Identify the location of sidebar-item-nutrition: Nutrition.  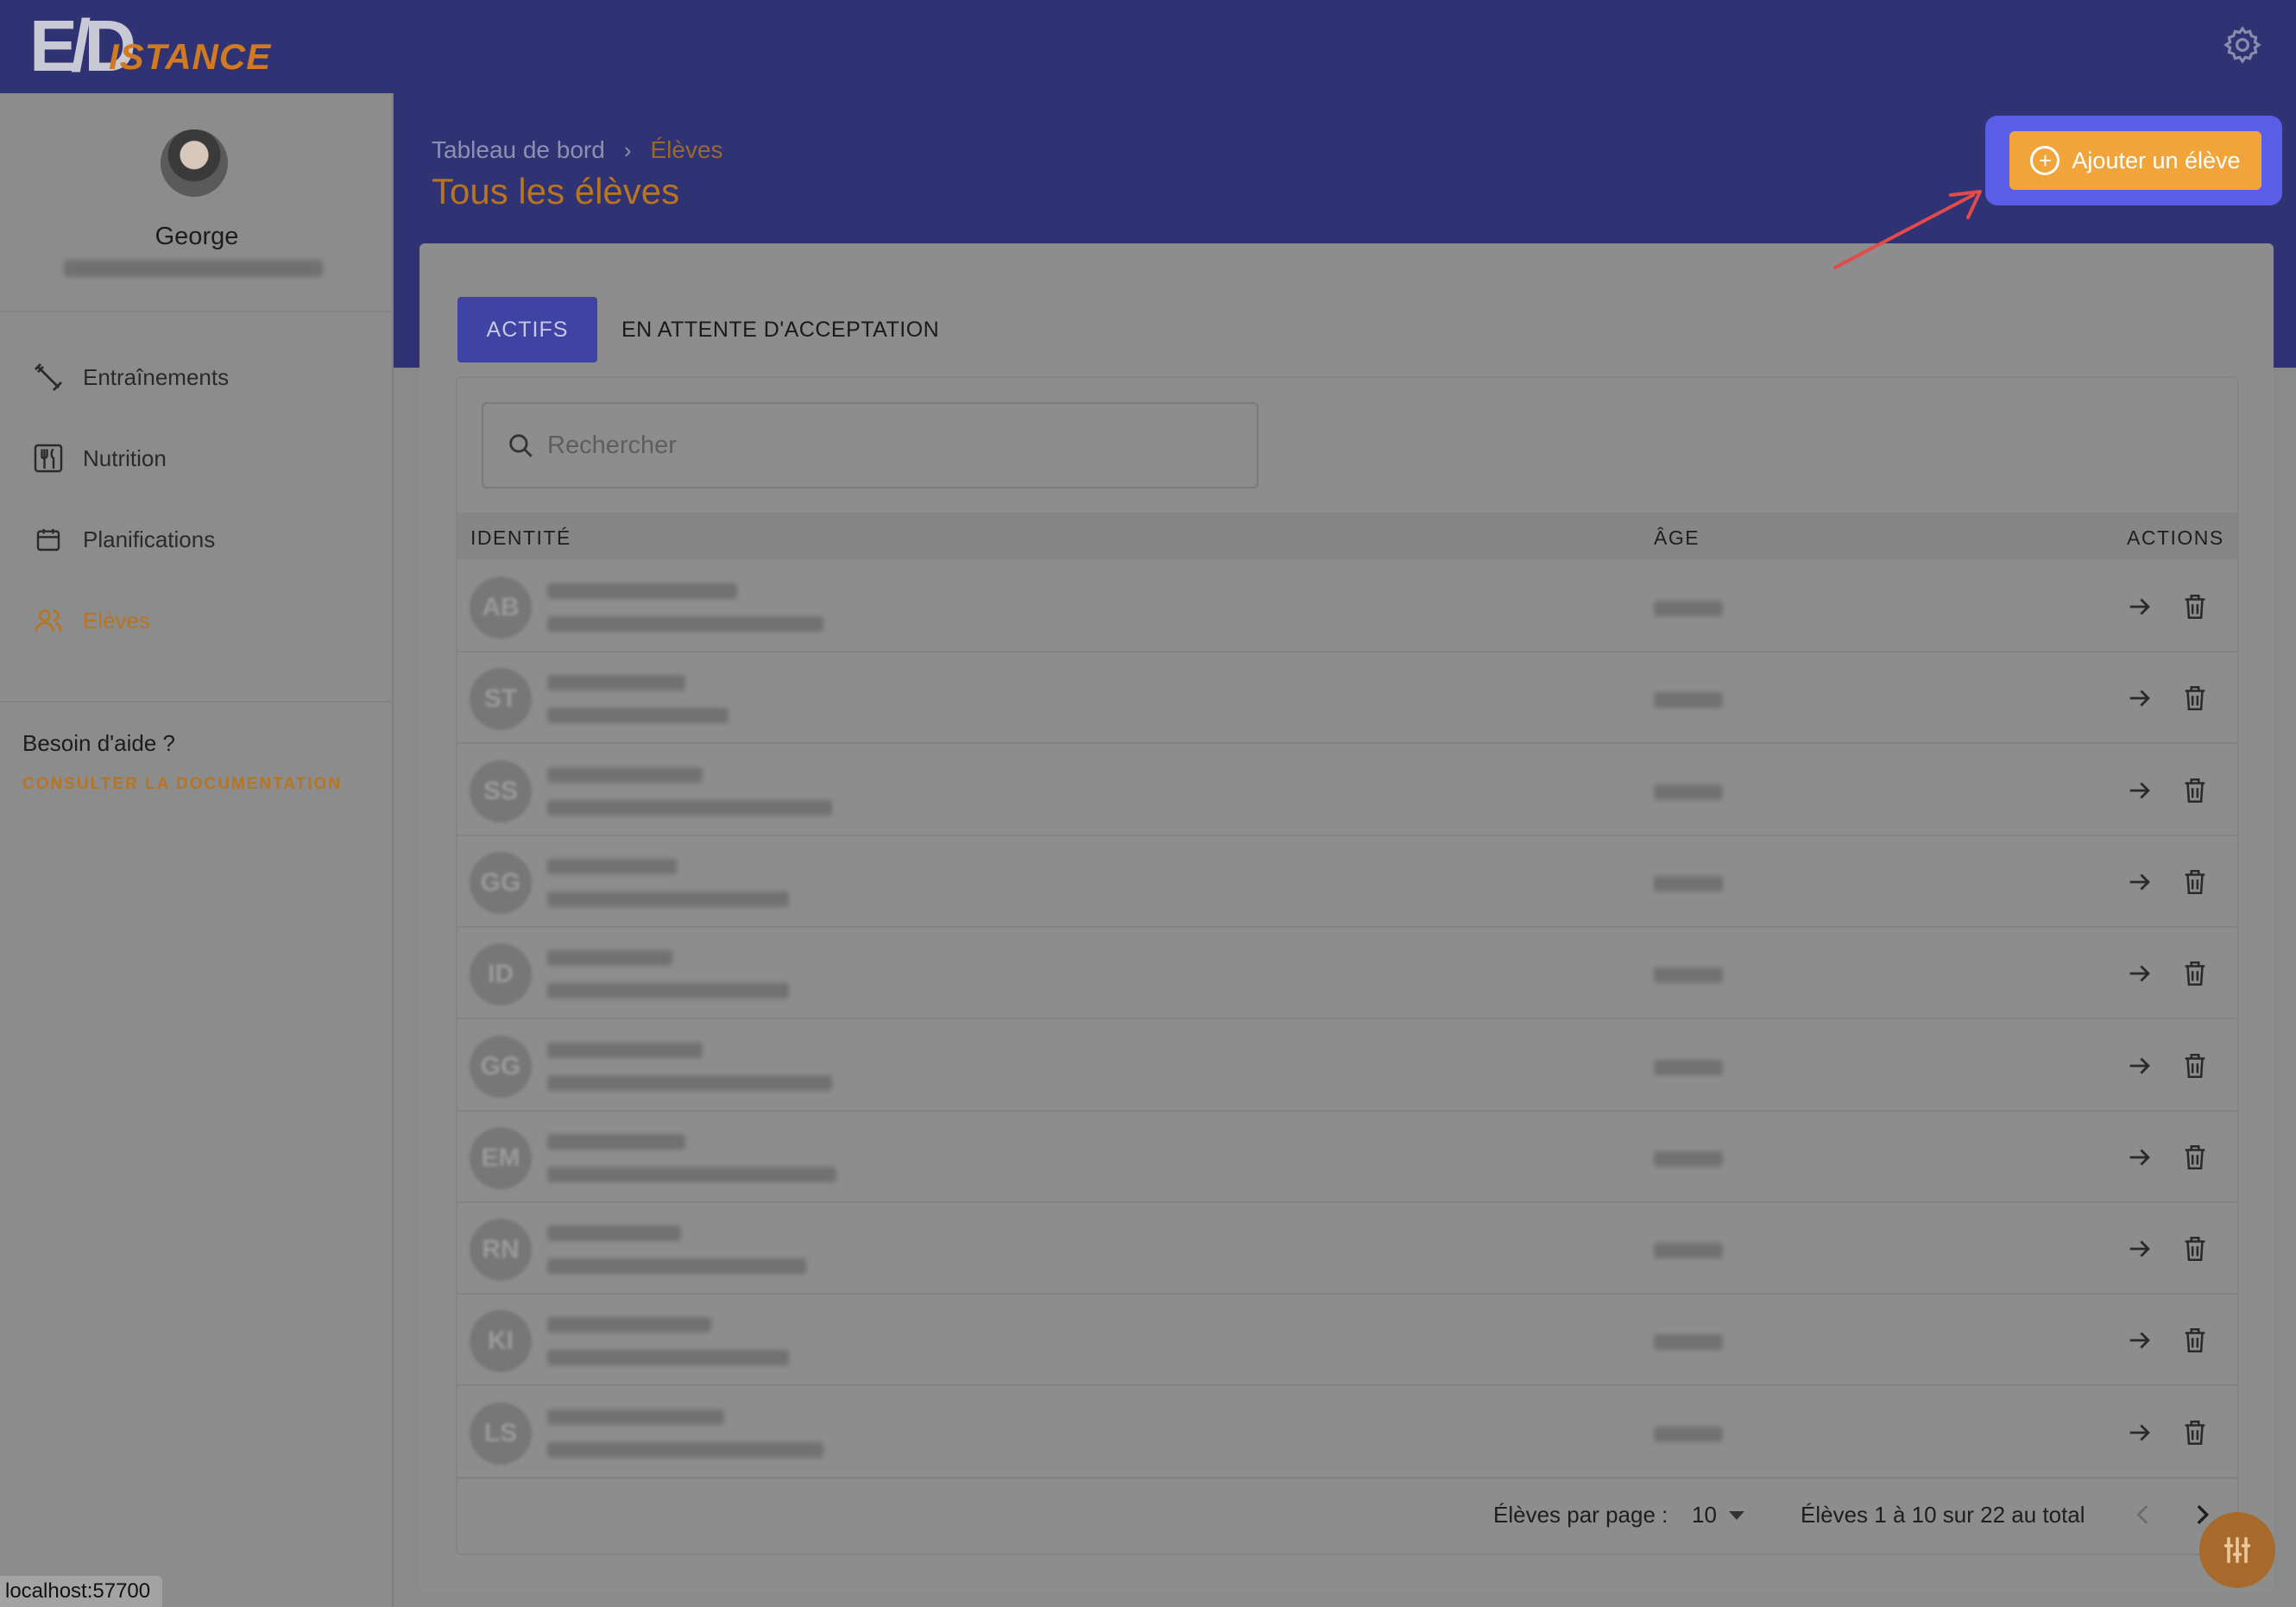
(99, 458).